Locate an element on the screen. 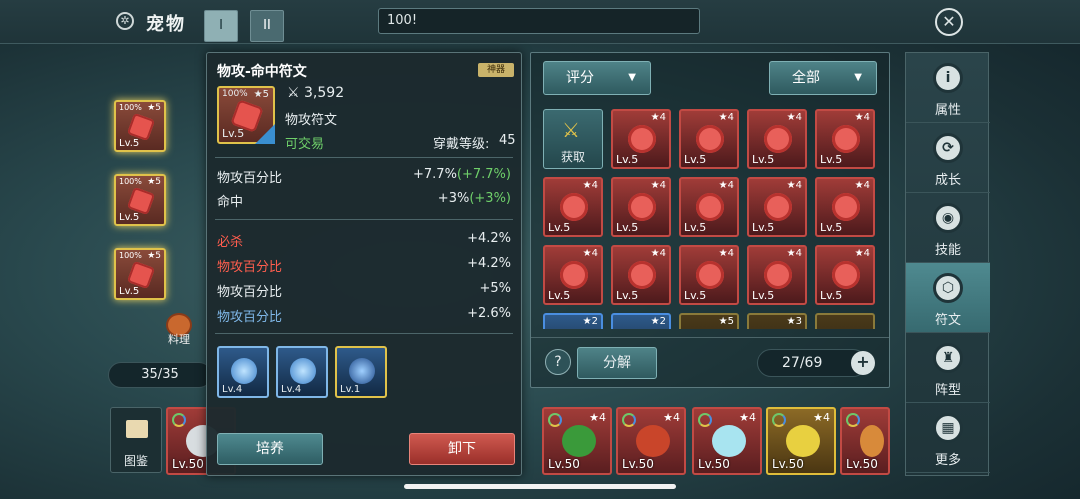  sidebar-item: ⬡ 符文 is located at coordinates (948, 298).